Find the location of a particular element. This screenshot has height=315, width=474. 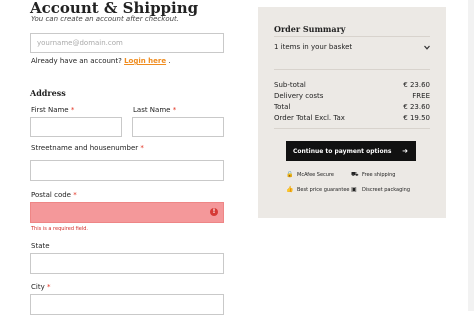

summary-row-total: Total € 23.60 is located at coordinates (352, 107).